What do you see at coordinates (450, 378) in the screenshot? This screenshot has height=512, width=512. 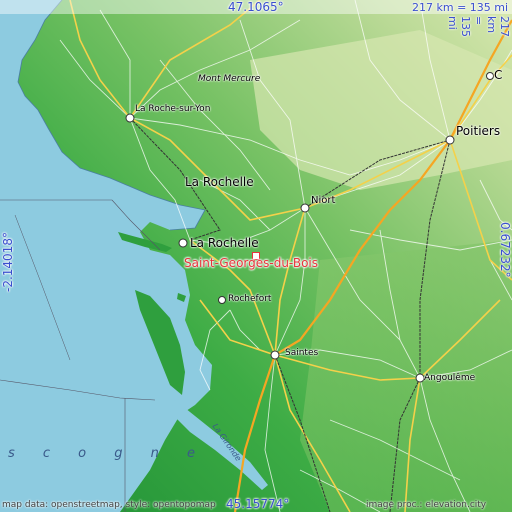 I see `label-angouleme: Angoulême` at bounding box center [450, 378].